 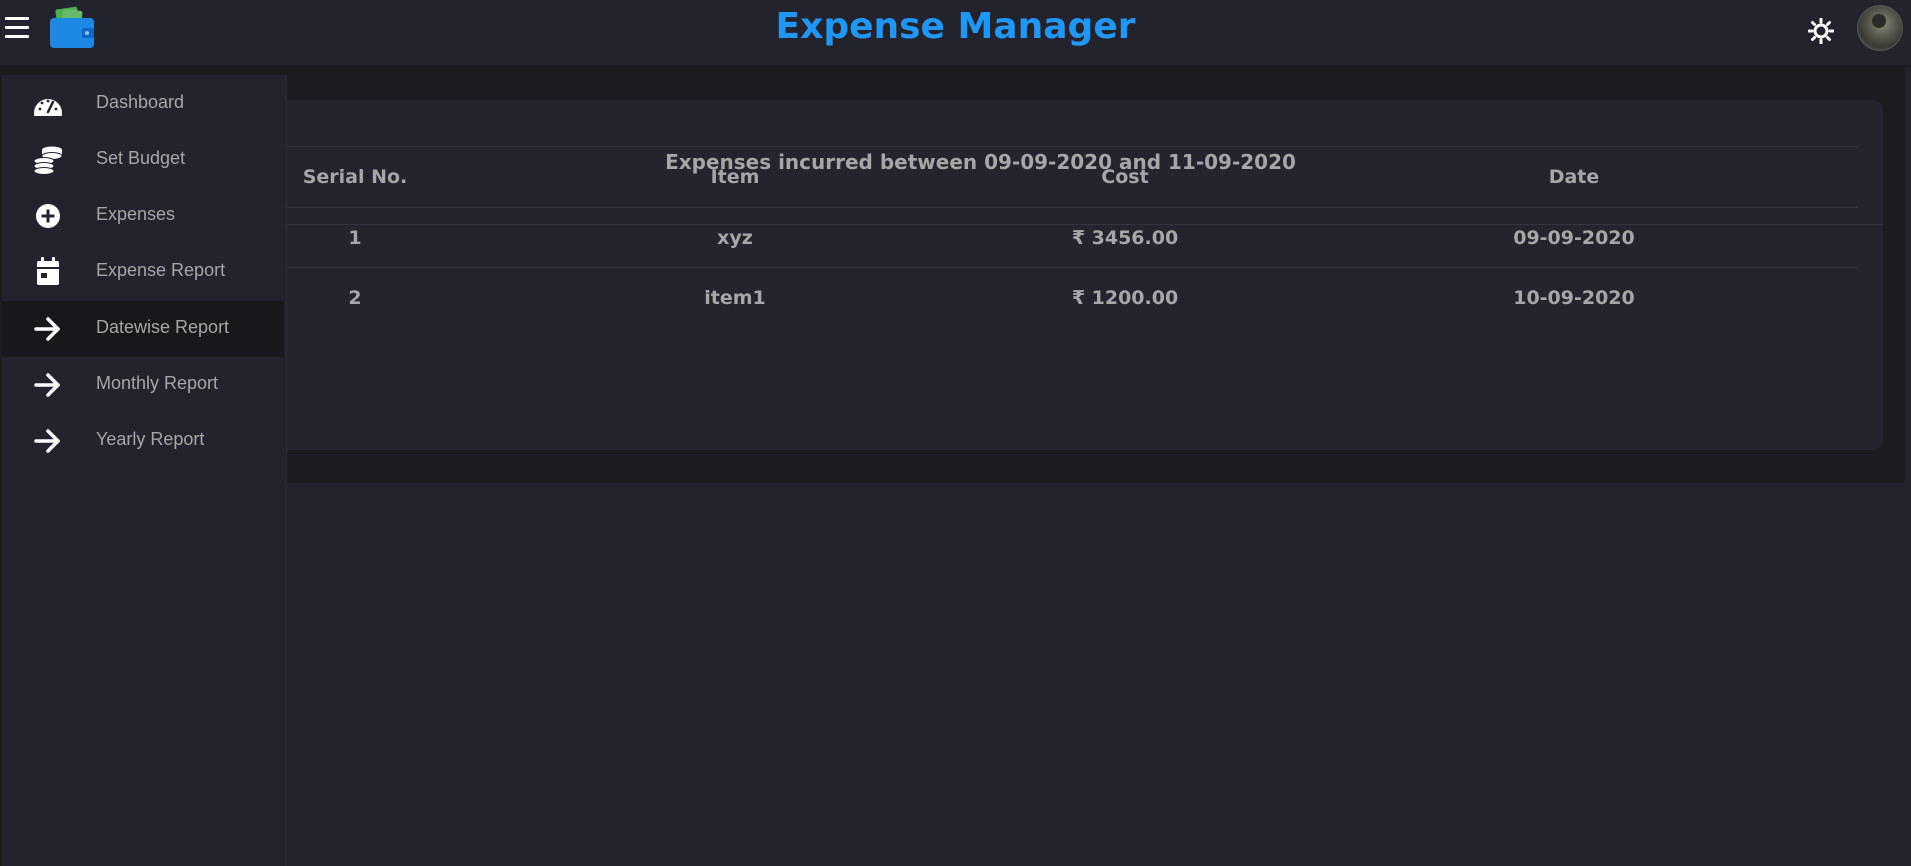 What do you see at coordinates (735, 177) in the screenshot?
I see `column-header-item: Item` at bounding box center [735, 177].